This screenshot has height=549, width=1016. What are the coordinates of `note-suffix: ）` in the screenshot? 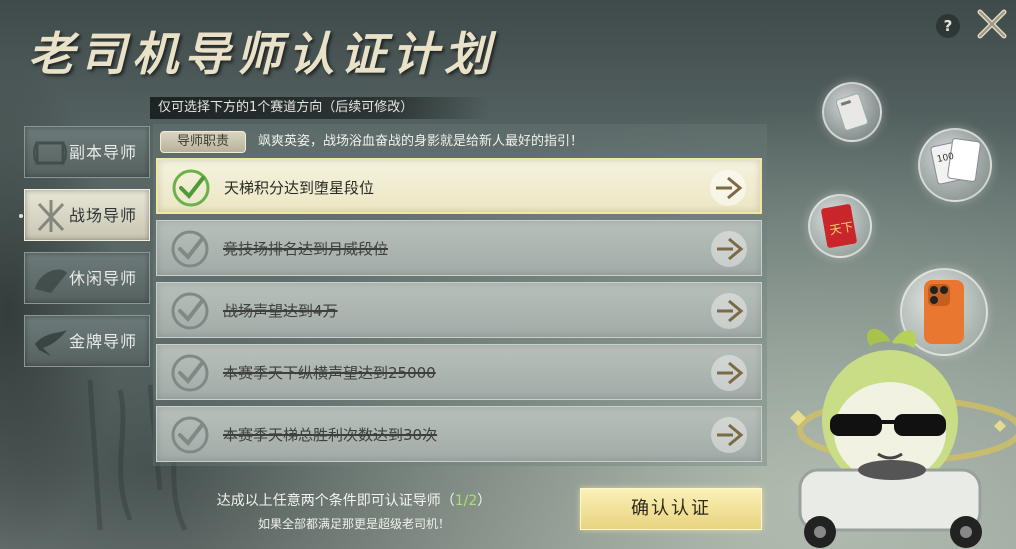 It's located at (484, 501).